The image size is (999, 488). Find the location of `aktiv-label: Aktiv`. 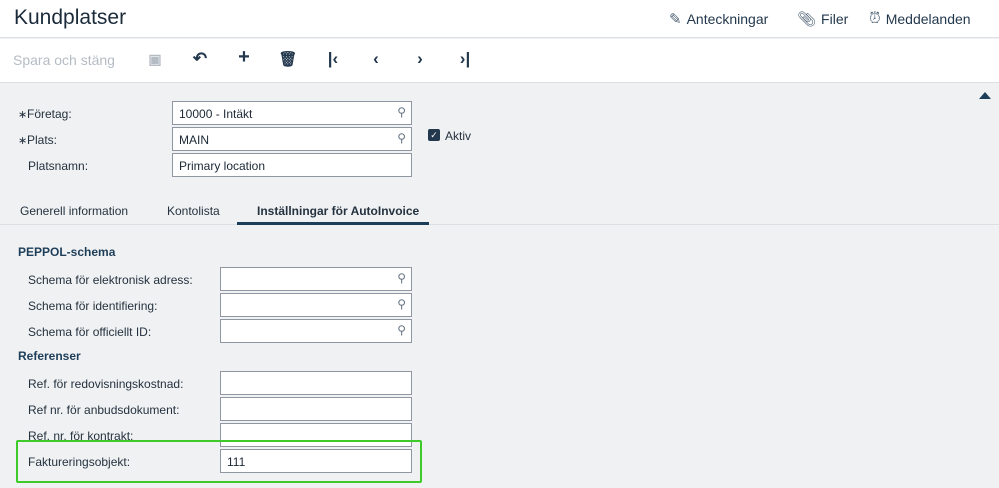

aktiv-label: Aktiv is located at coordinates (458, 136).